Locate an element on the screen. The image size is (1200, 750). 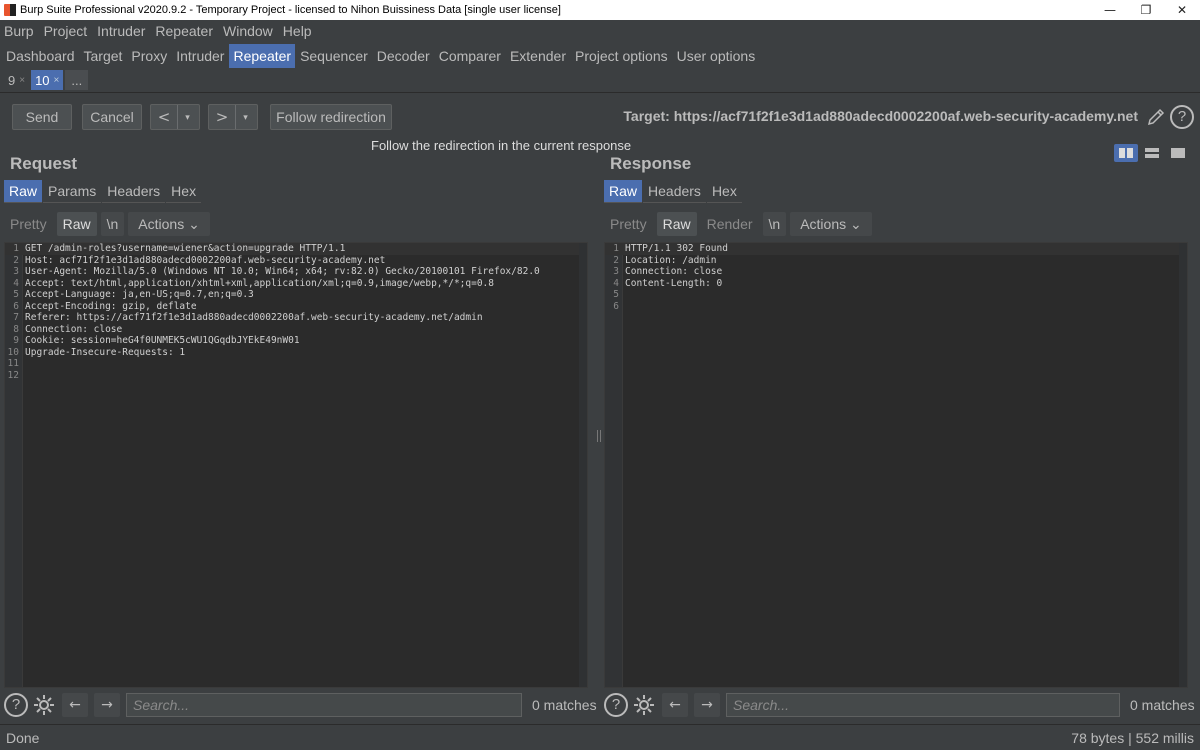
menu-project: Project is located at coordinates (66, 31).